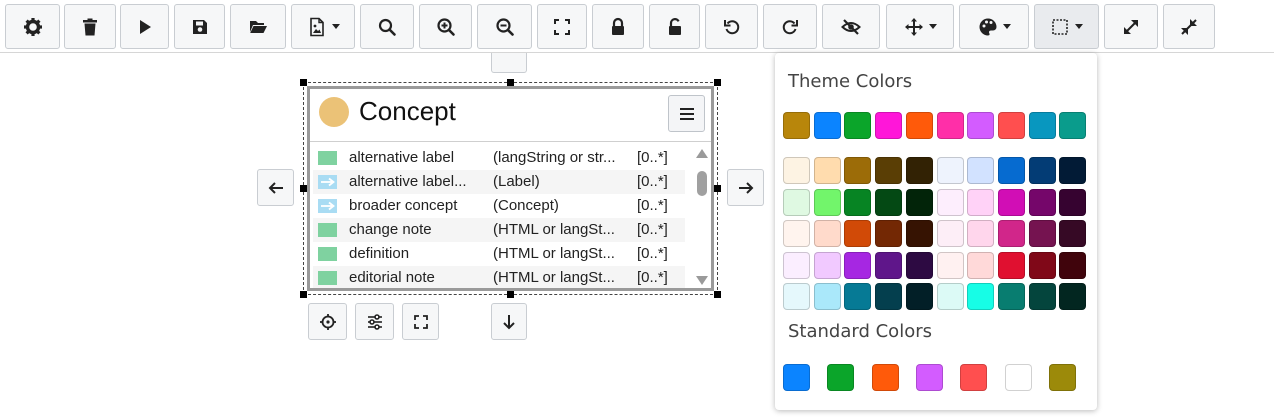  What do you see at coordinates (374, 321) in the screenshot?
I see `node-settings-button` at bounding box center [374, 321].